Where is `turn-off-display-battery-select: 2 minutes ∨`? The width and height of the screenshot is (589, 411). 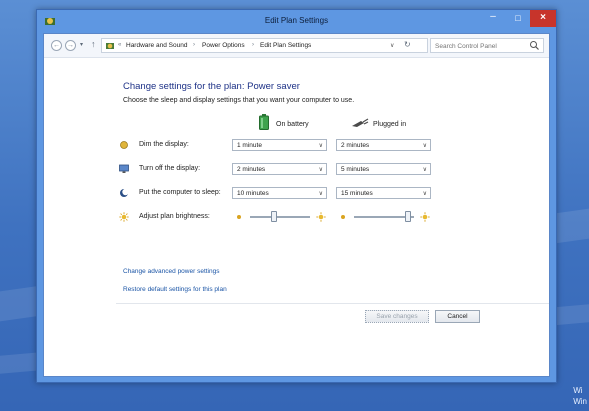 turn-off-display-battery-select: 2 minutes ∨ is located at coordinates (279, 169).